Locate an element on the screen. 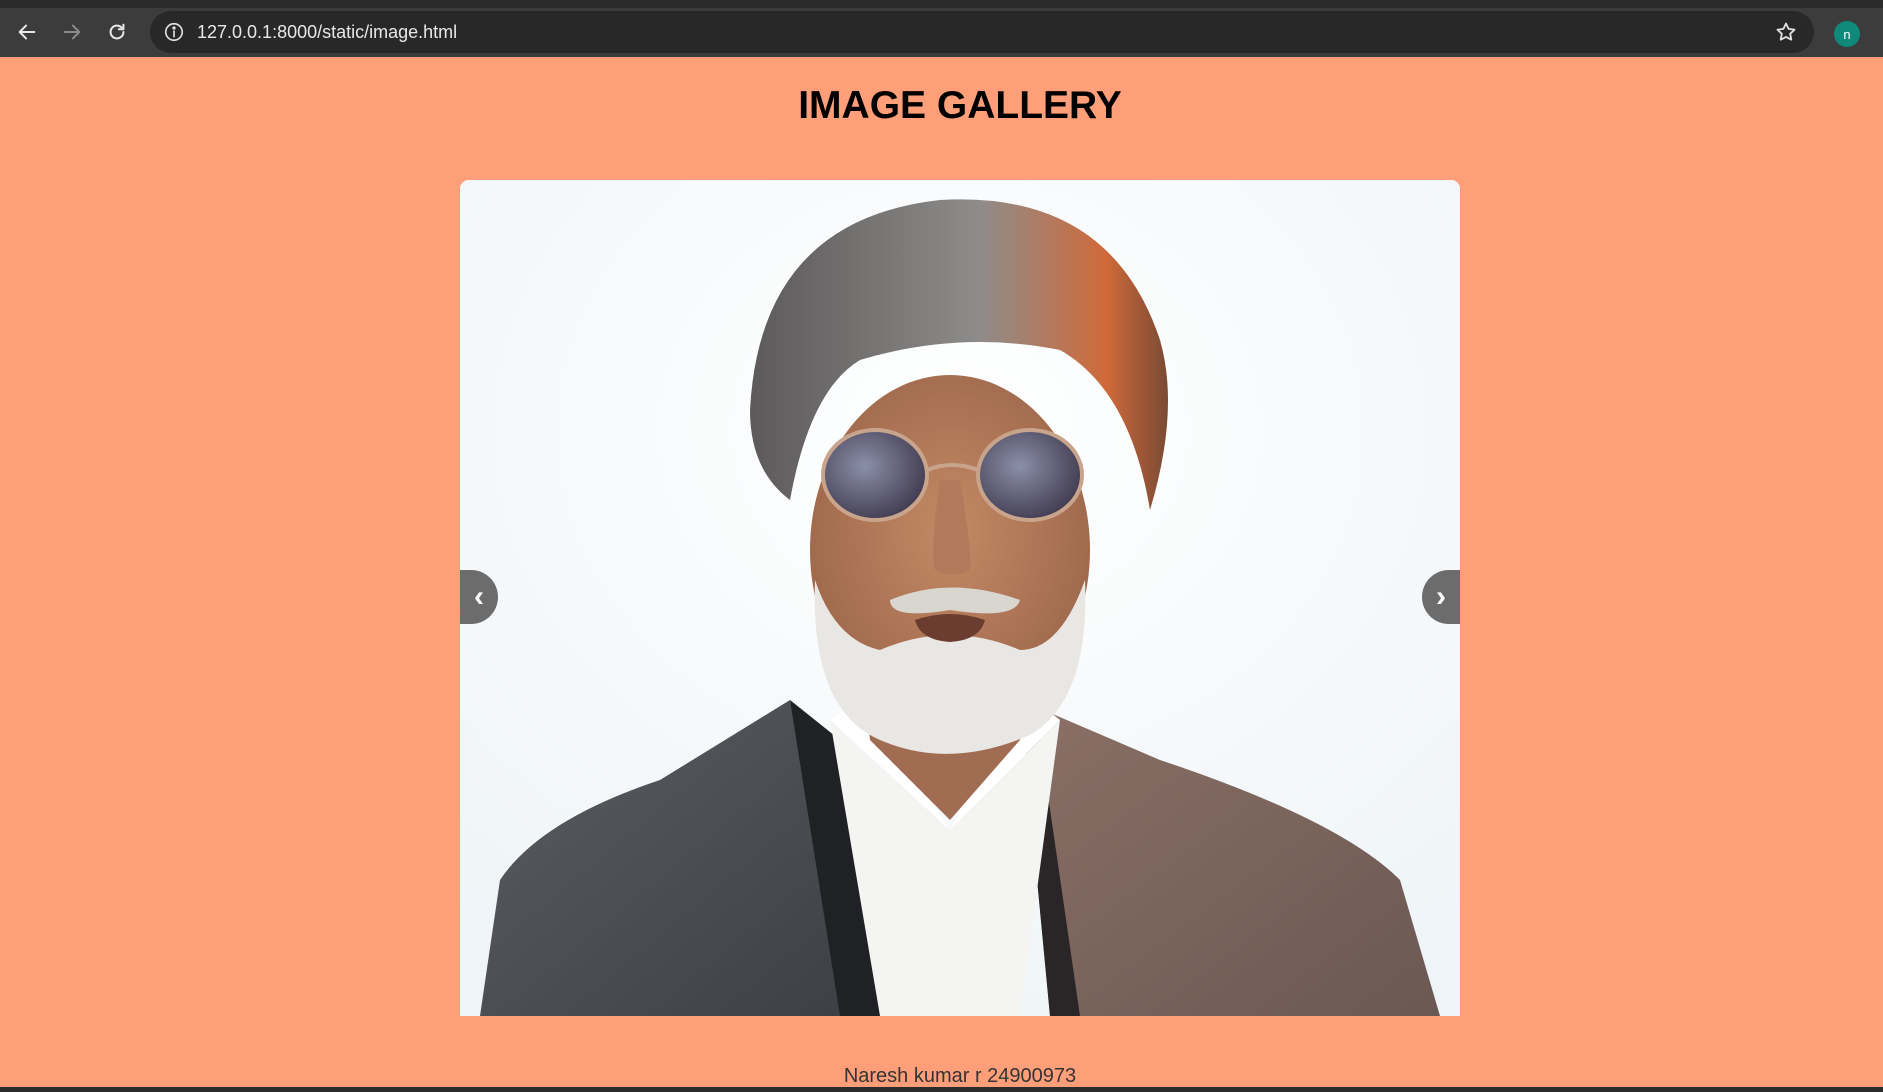 The height and width of the screenshot is (1092, 1883). back-button is located at coordinates (27, 32).